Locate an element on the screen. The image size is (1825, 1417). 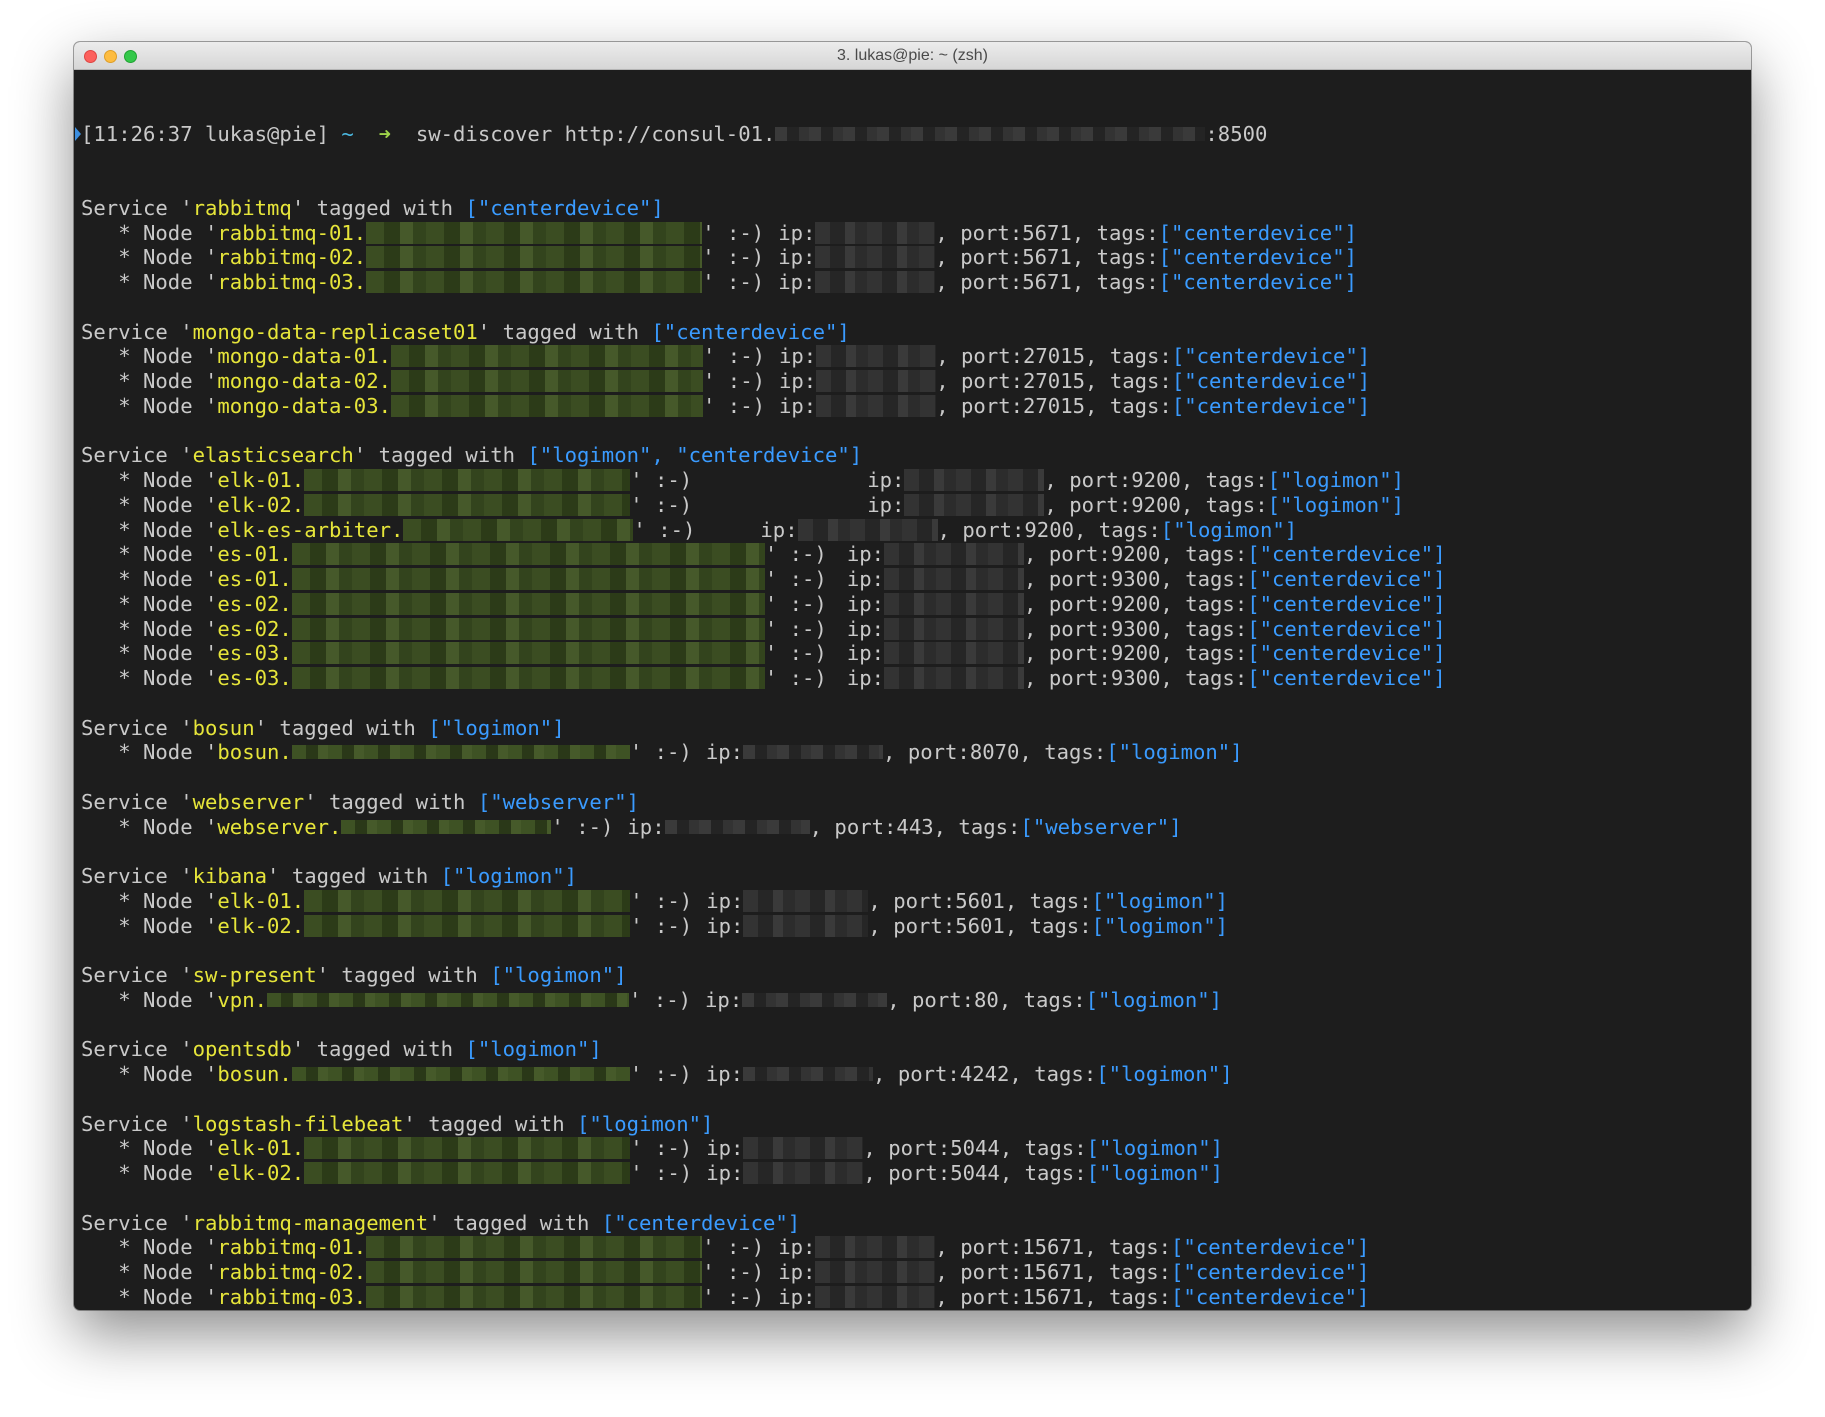
node-name: mongo-data-03. is located at coordinates (304, 405).